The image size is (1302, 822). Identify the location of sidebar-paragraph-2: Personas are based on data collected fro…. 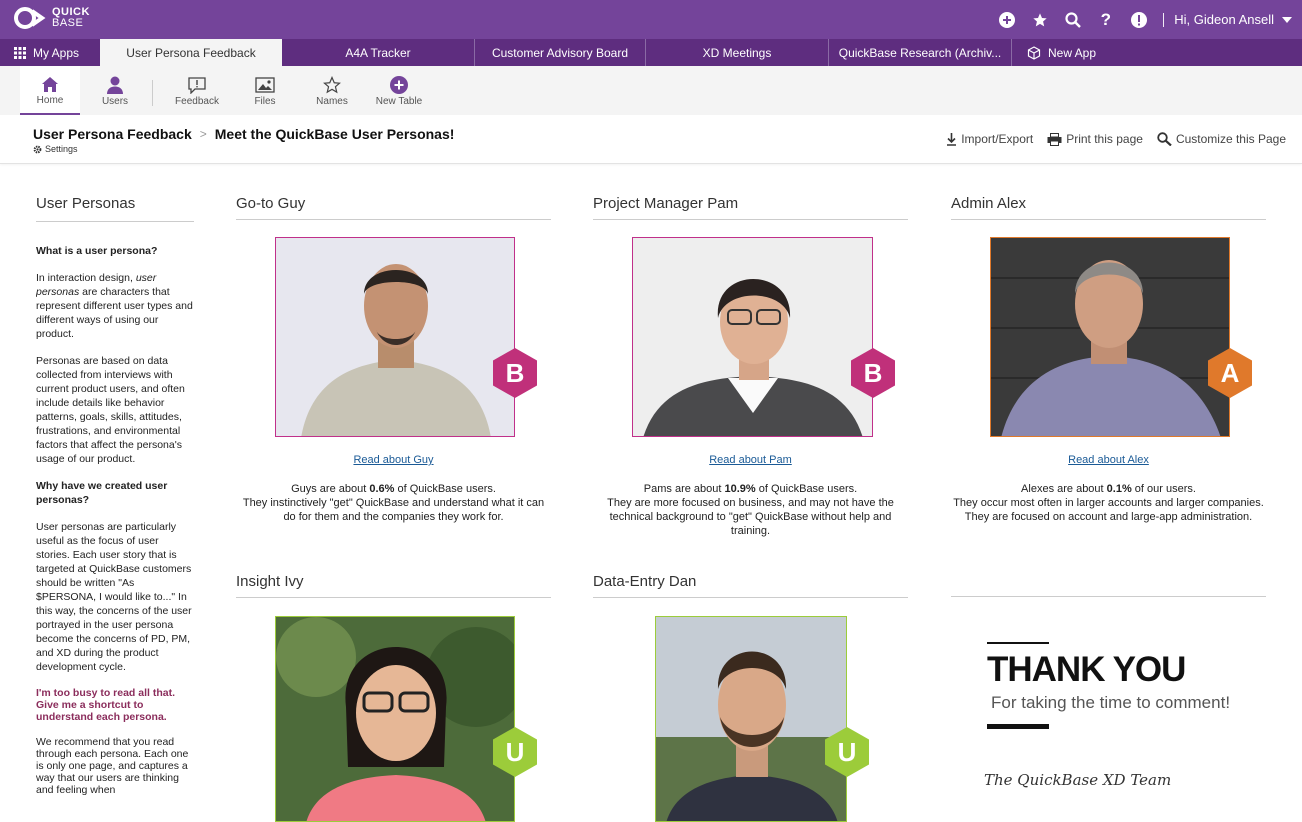
(110, 410).